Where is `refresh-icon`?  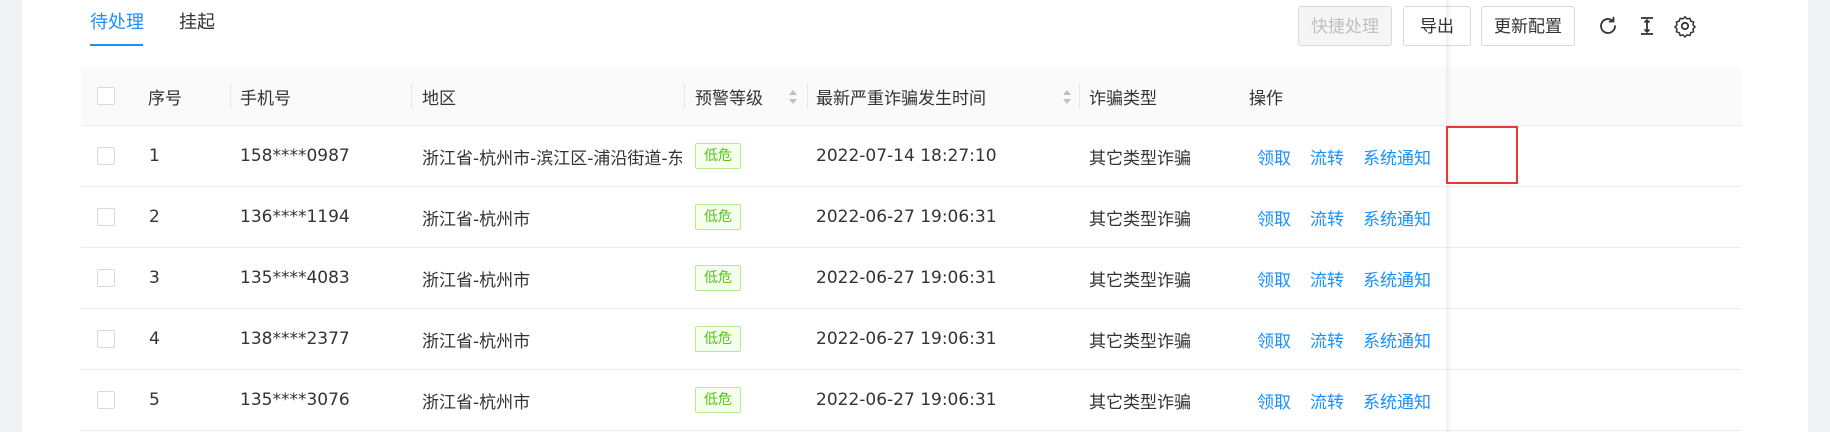
refresh-icon is located at coordinates (1608, 26).